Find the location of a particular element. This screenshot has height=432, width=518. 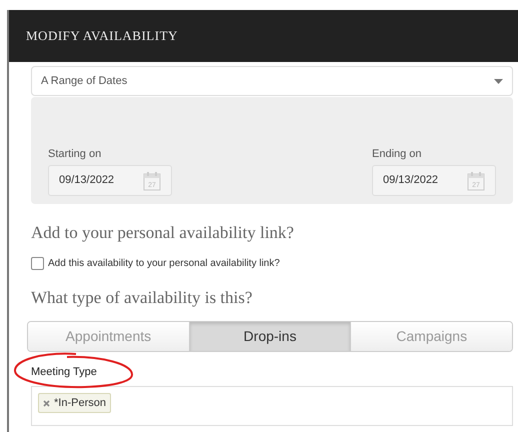

field-label: Meeting Type is located at coordinates (64, 372).